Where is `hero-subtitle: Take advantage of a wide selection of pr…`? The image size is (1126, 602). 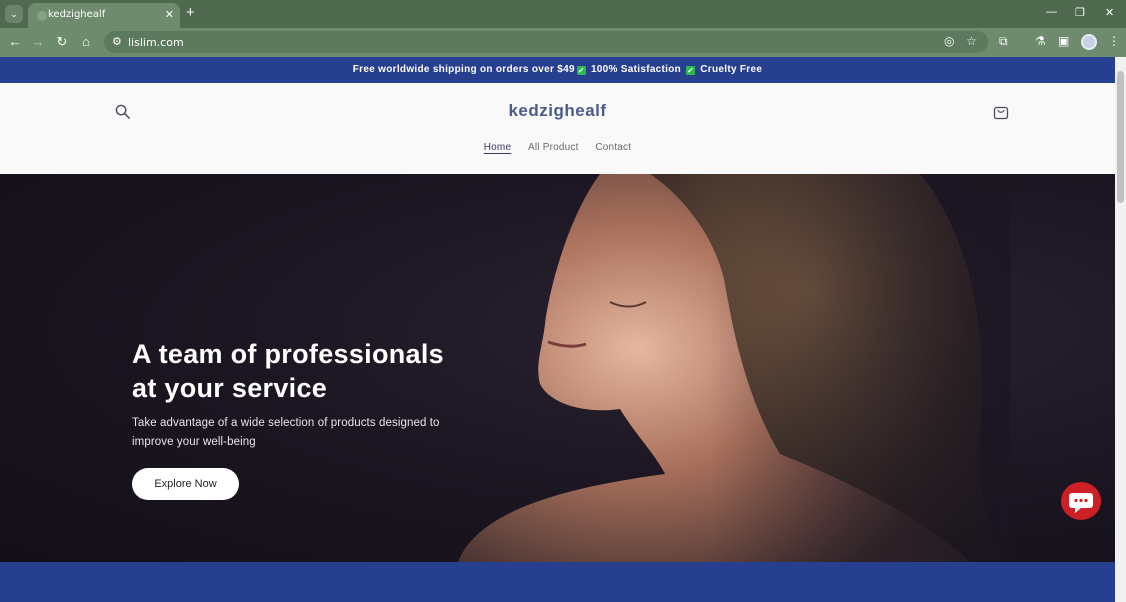 hero-subtitle: Take advantage of a wide selection of pr… is located at coordinates (286, 432).